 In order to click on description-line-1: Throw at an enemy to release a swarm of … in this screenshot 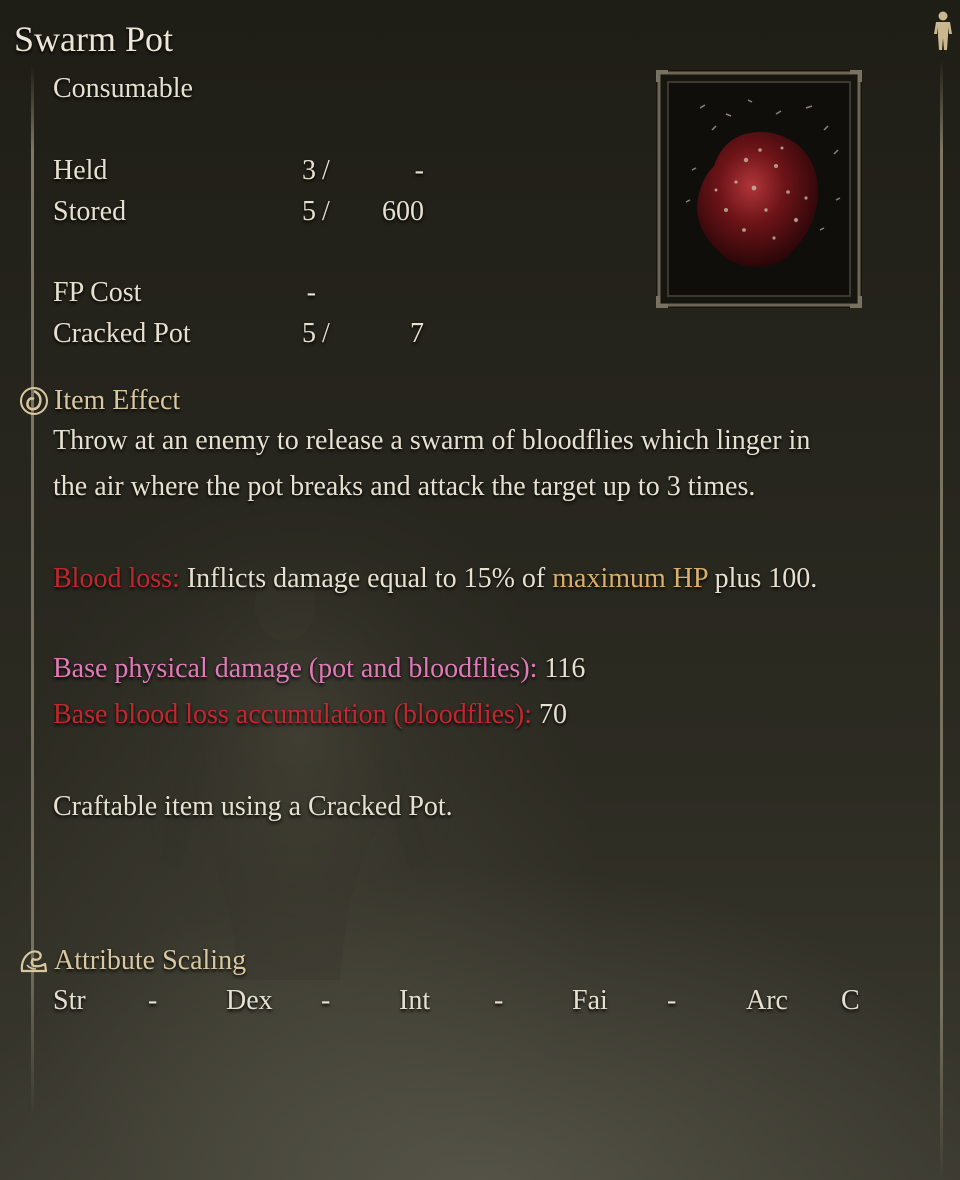, I will do `click(432, 440)`.